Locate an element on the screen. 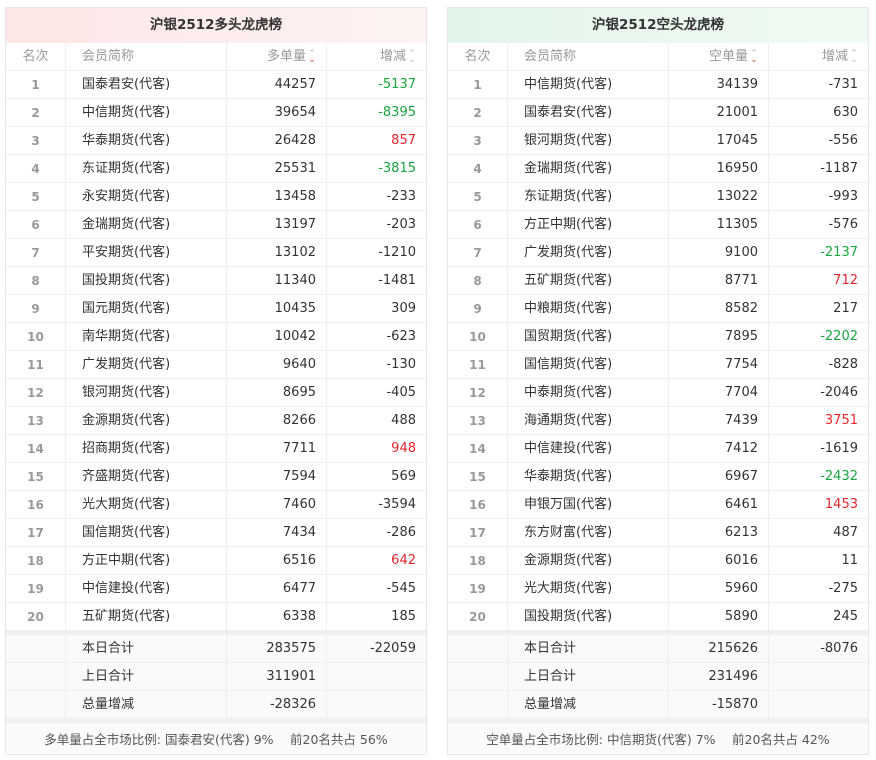 The width and height of the screenshot is (876, 760). table-row: 4 金瑞期货(代客) 16950 -1187 is located at coordinates (658, 169).